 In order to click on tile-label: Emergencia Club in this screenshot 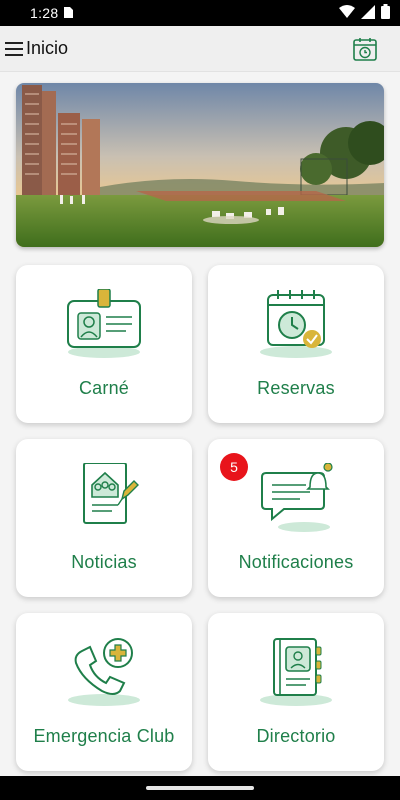, I will do `click(104, 736)`.